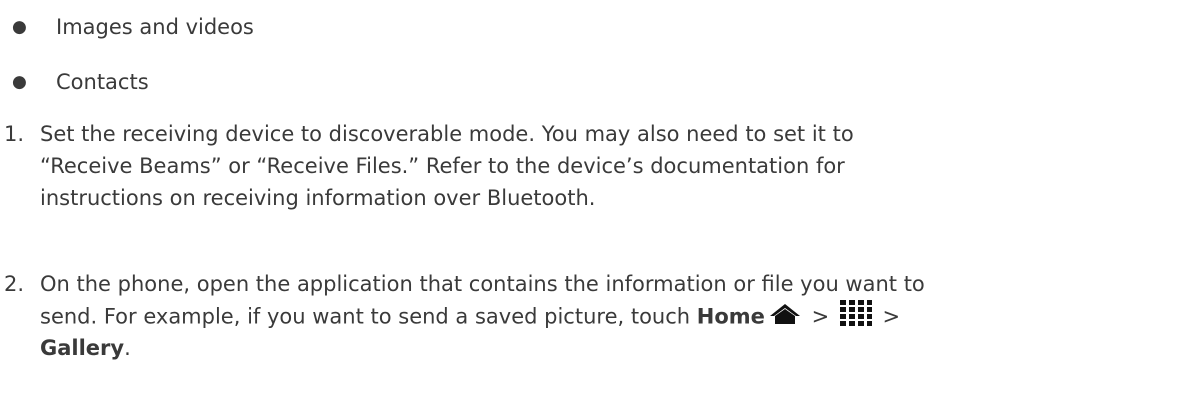 This screenshot has height=400, width=1193. Describe the element at coordinates (590, 82) in the screenshot. I see `bullet-item: ● Contacts` at that location.